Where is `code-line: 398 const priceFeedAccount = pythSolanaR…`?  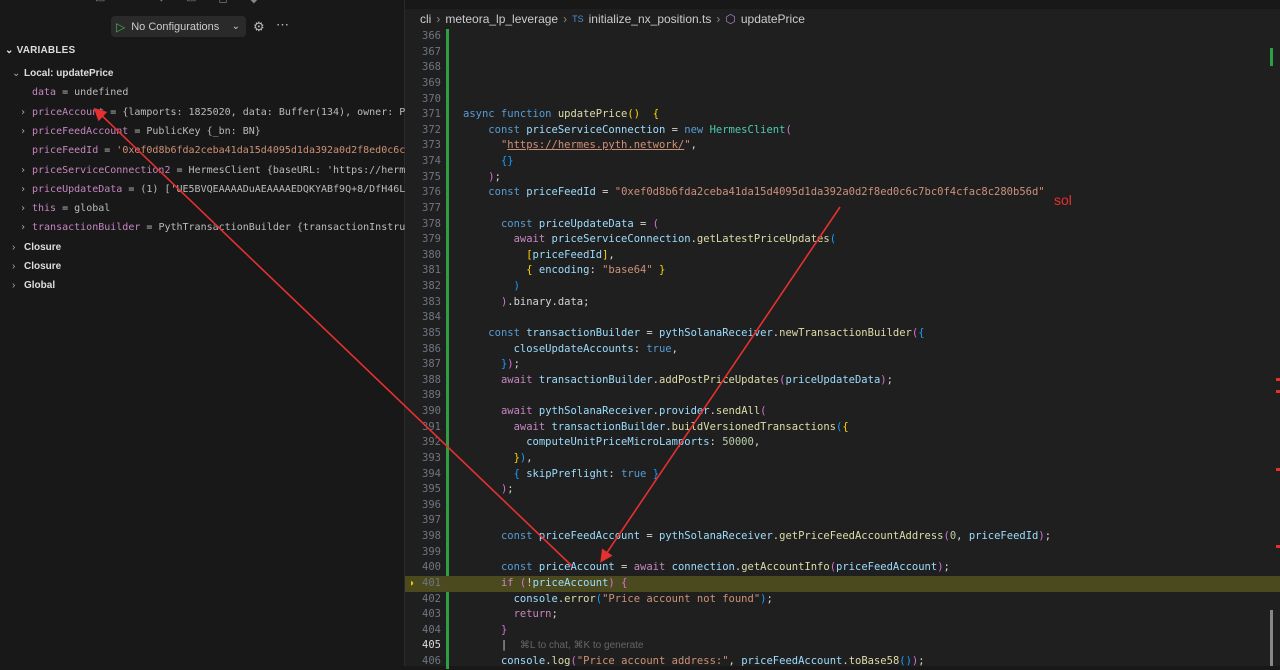 code-line: 398 const priceFeedAccount = pythSolanaR… is located at coordinates (842, 537).